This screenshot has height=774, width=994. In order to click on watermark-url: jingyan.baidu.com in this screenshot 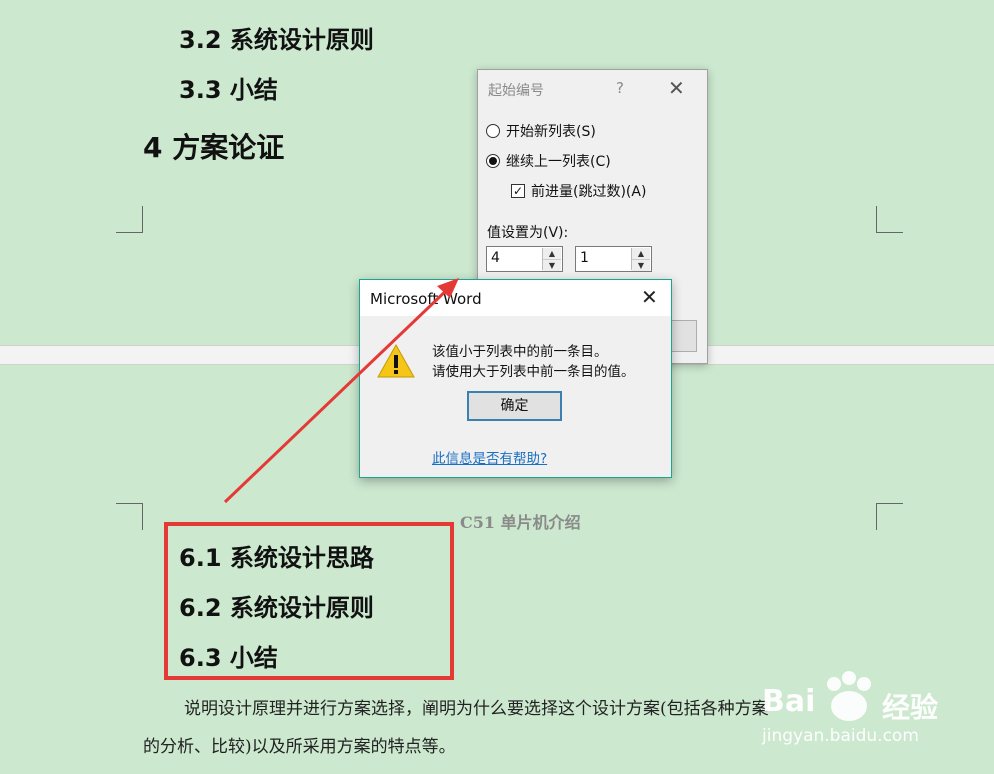, I will do `click(840, 736)`.